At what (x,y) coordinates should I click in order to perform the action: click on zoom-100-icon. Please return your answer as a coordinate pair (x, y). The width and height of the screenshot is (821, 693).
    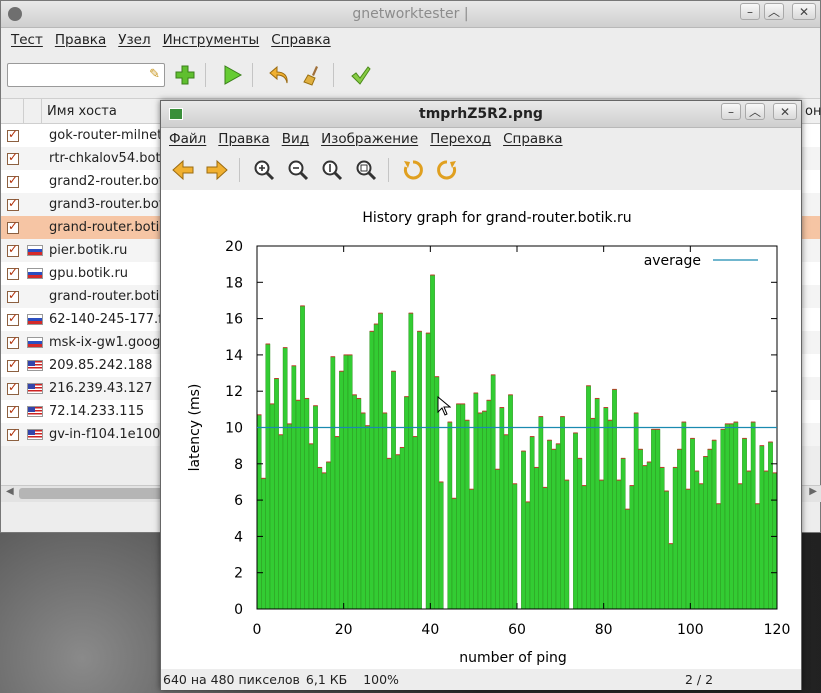
    Looking at the image, I should click on (332, 170).